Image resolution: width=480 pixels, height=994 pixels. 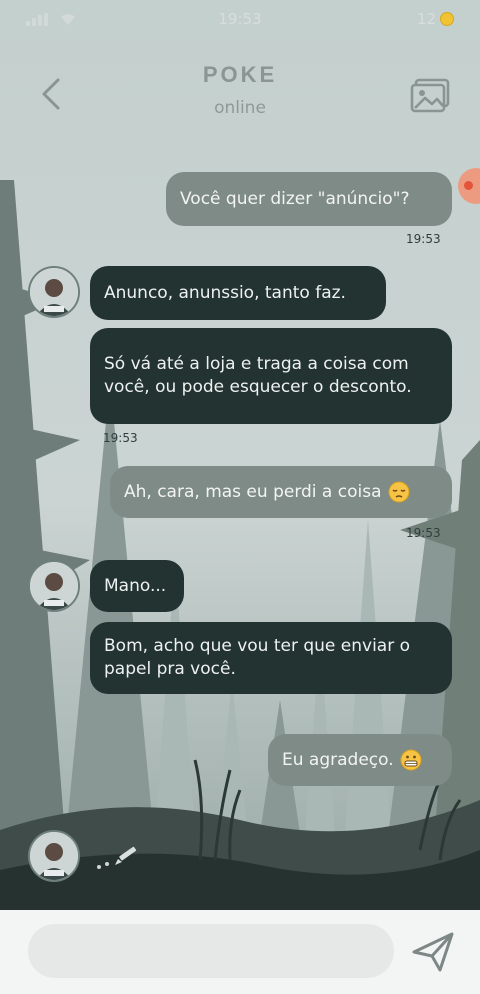 What do you see at coordinates (447, 19) in the screenshot?
I see `smiley-icon` at bounding box center [447, 19].